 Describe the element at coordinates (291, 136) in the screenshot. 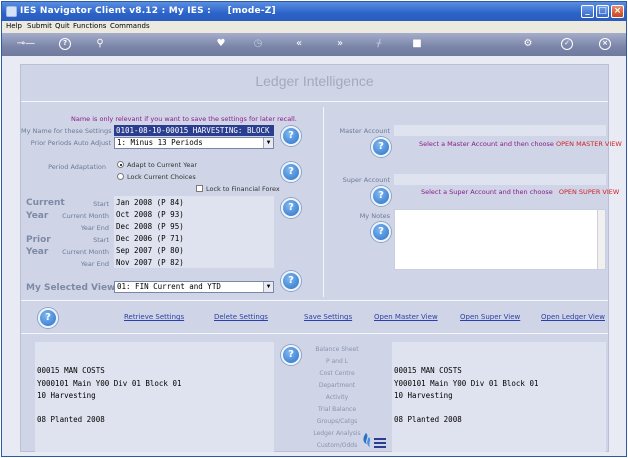

I see `help-name-icon: ?` at that location.